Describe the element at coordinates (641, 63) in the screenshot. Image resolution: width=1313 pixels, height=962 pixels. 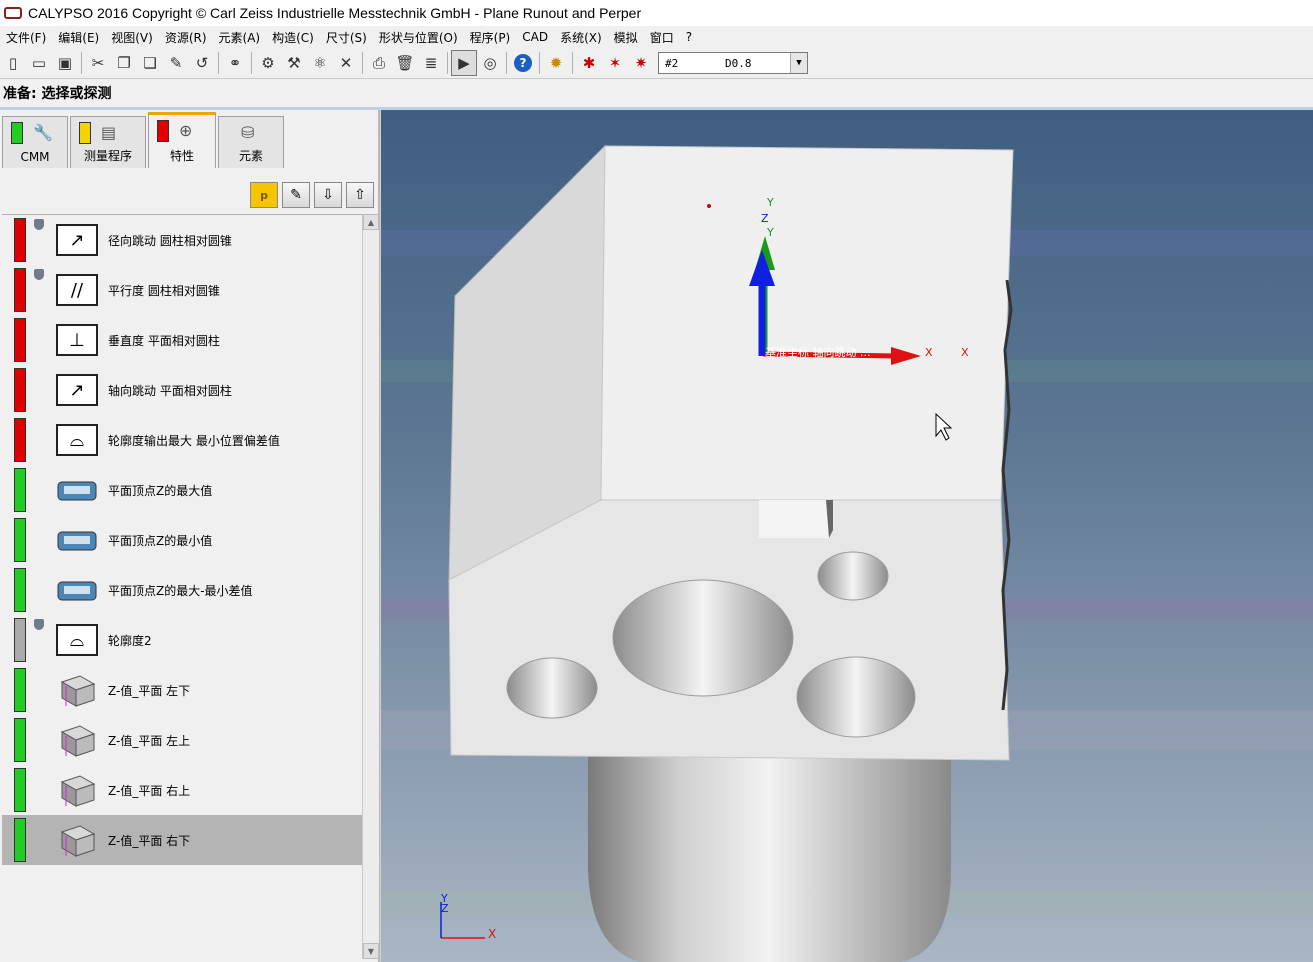
I see `probe-f-icon: ✷` at that location.